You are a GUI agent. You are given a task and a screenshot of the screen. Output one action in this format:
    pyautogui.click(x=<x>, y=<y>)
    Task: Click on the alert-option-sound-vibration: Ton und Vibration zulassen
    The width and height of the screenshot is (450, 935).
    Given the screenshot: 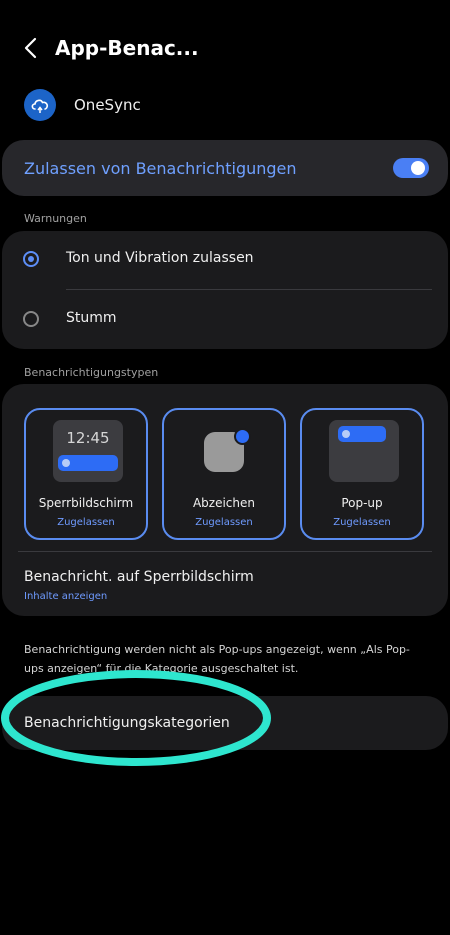 What is the action you would take?
    pyautogui.click(x=225, y=261)
    